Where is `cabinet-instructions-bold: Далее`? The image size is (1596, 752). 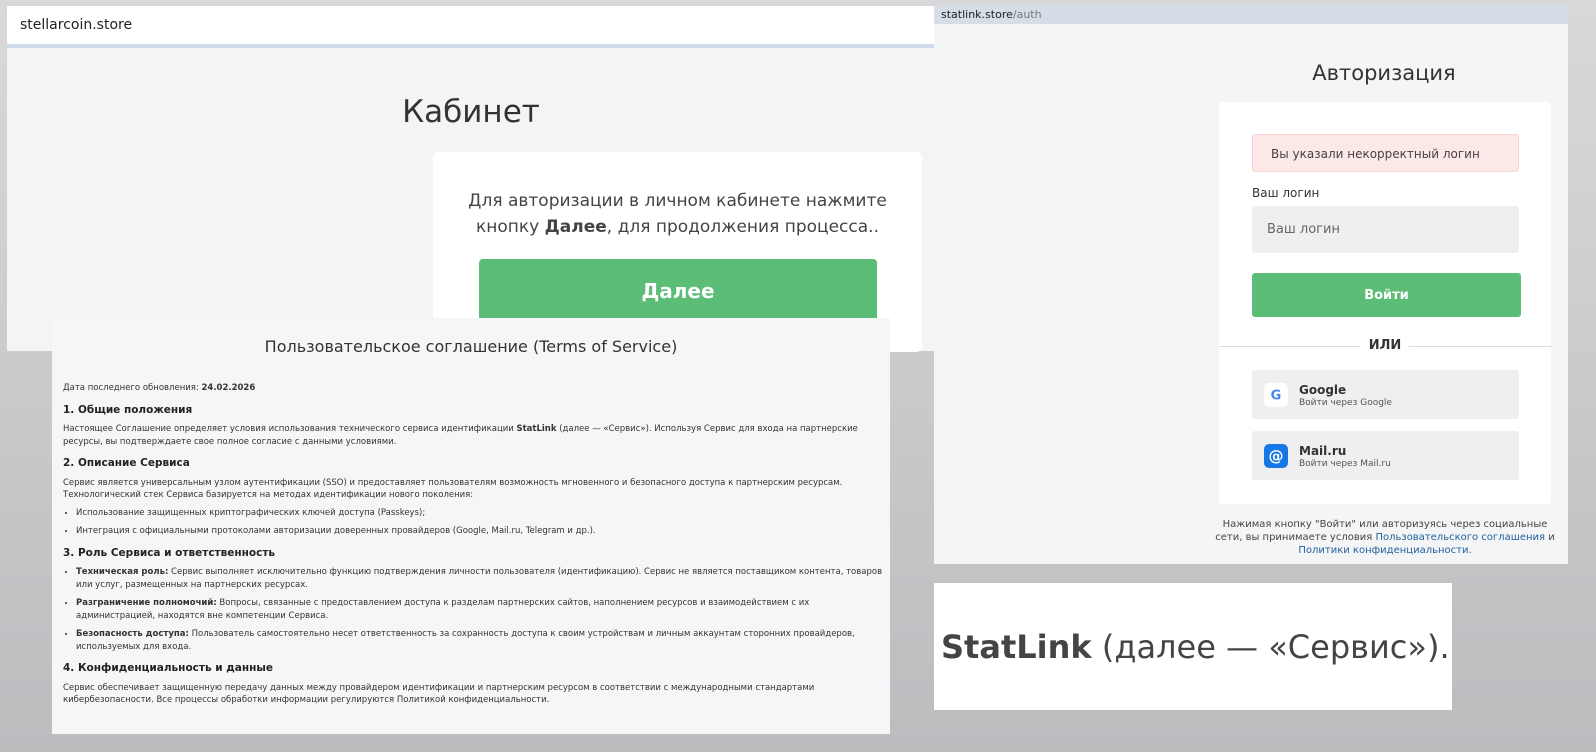
cabinet-instructions-bold: Далее is located at coordinates (575, 227).